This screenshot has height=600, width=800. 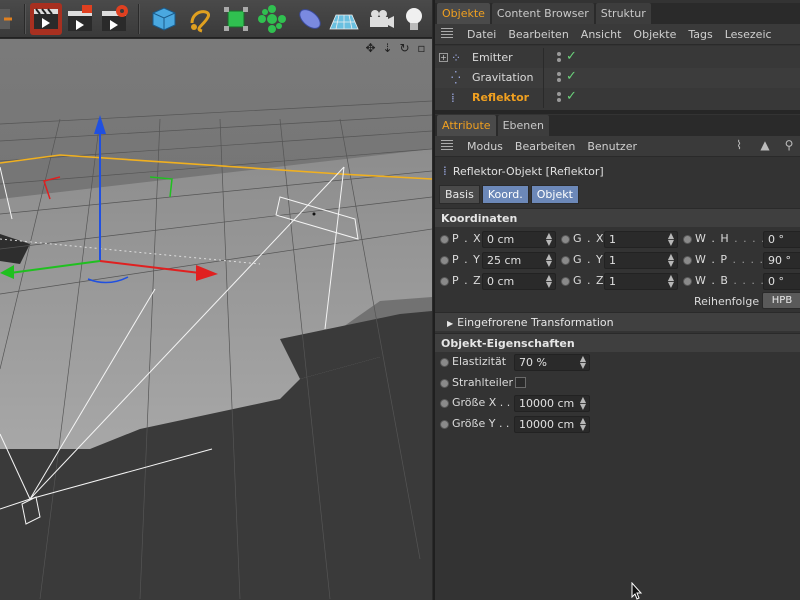 I want to click on subtab-koord: Koord., so click(x=505, y=194).